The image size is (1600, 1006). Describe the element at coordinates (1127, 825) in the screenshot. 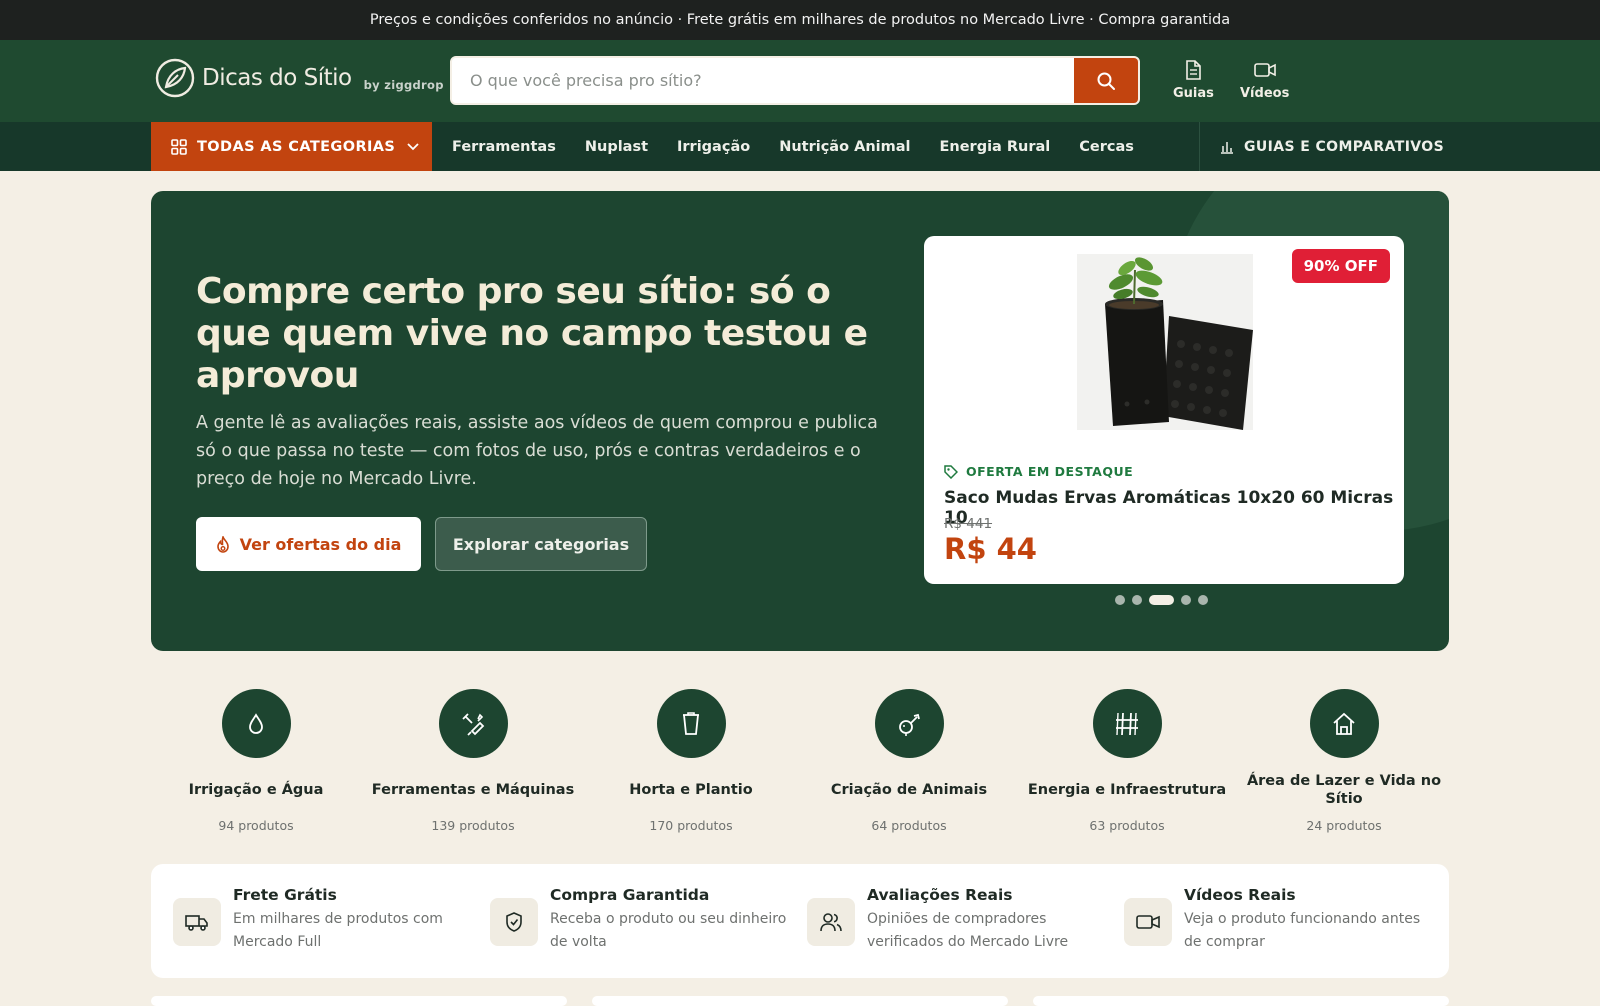

I see `category-count: 63 produtos` at that location.